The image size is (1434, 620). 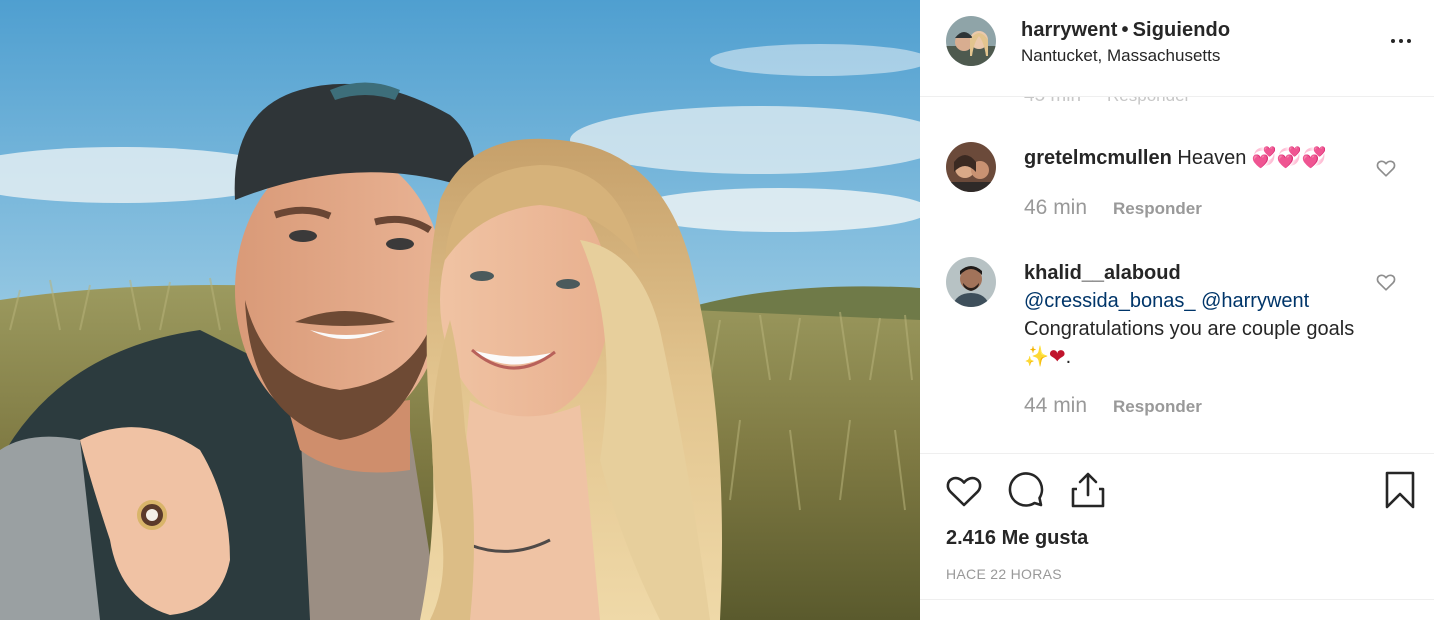 I want to click on hearts-emoji: 💞💞💞, so click(x=1289, y=158).